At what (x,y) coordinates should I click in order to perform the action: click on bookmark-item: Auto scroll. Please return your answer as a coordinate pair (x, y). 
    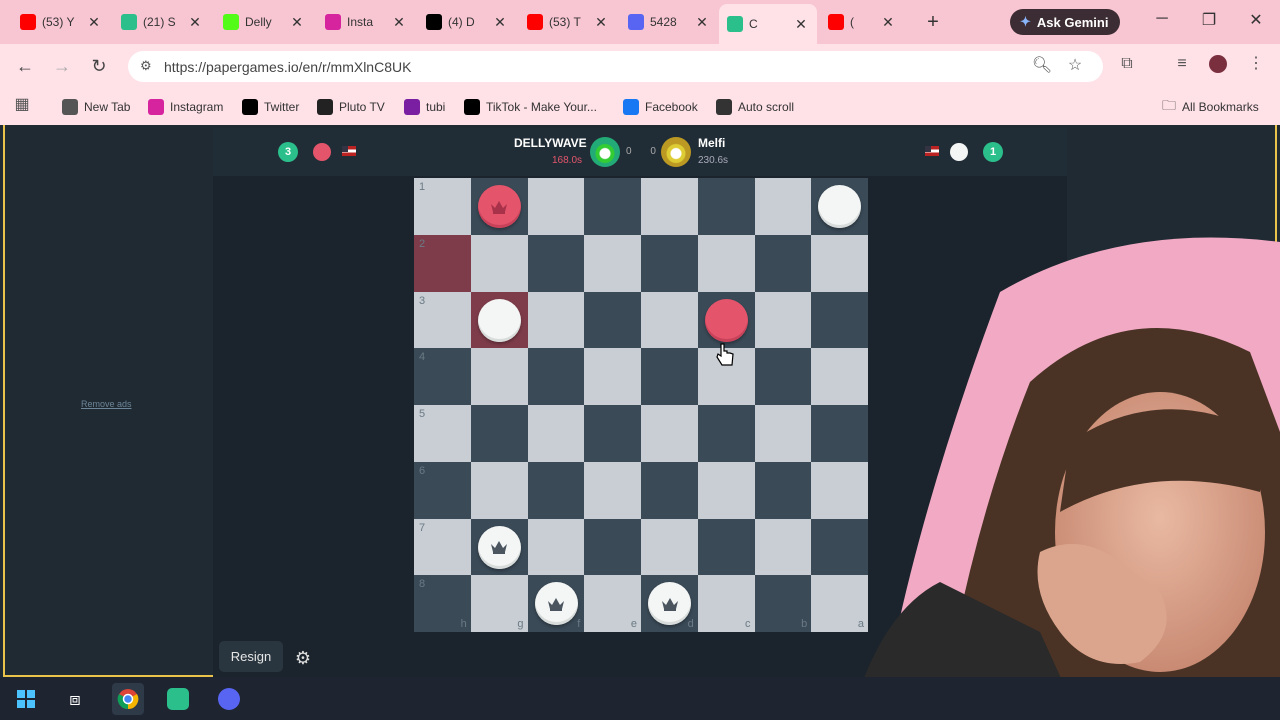
    Looking at the image, I should click on (755, 107).